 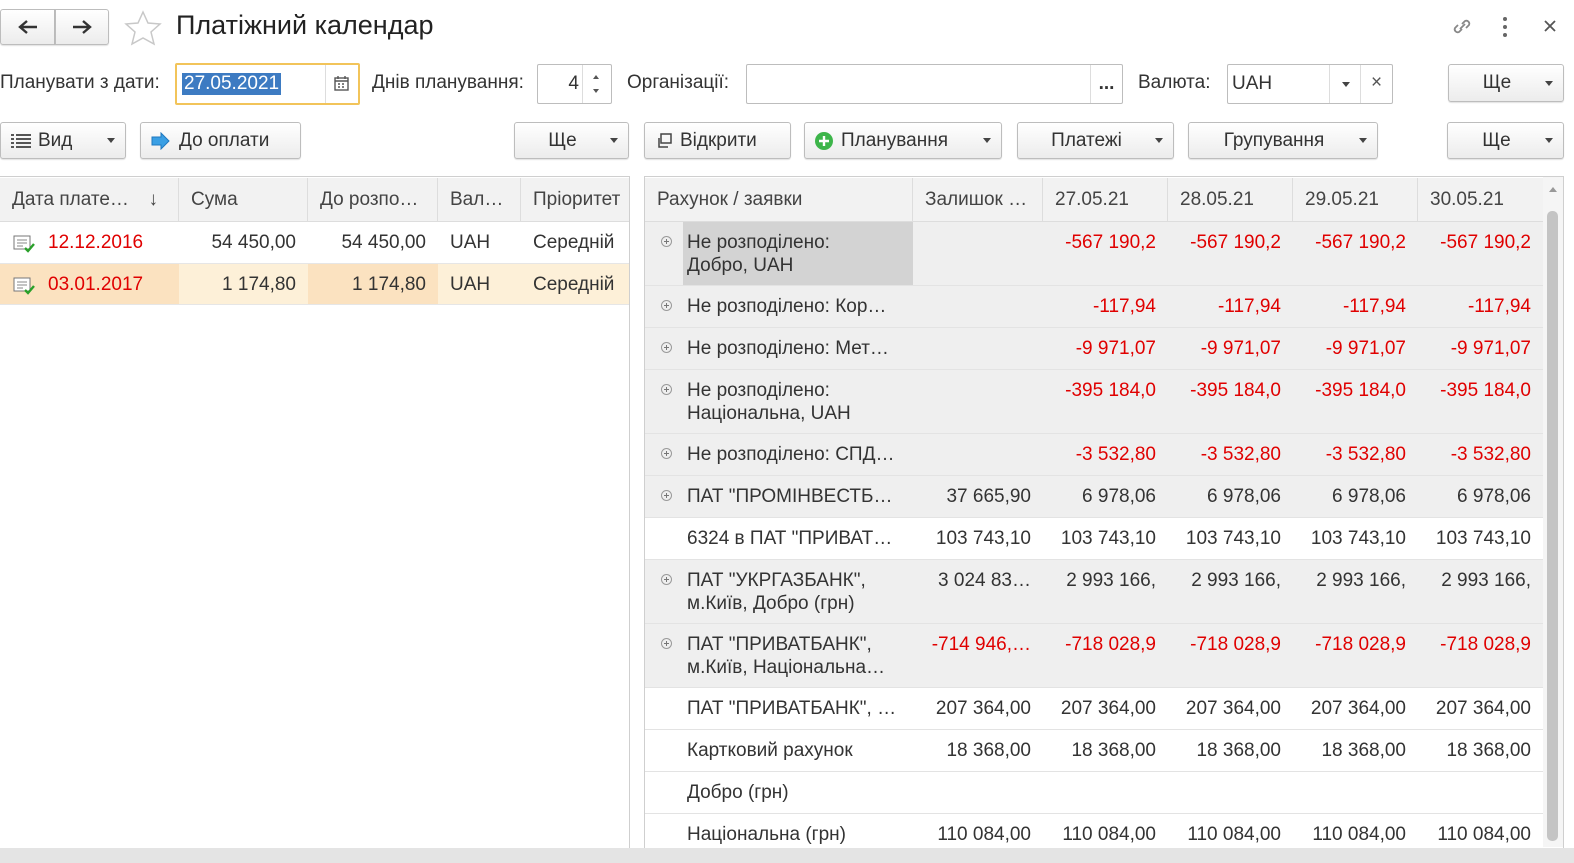 What do you see at coordinates (1230, 199) in the screenshot?
I see `col-date-2: 28.05.21` at bounding box center [1230, 199].